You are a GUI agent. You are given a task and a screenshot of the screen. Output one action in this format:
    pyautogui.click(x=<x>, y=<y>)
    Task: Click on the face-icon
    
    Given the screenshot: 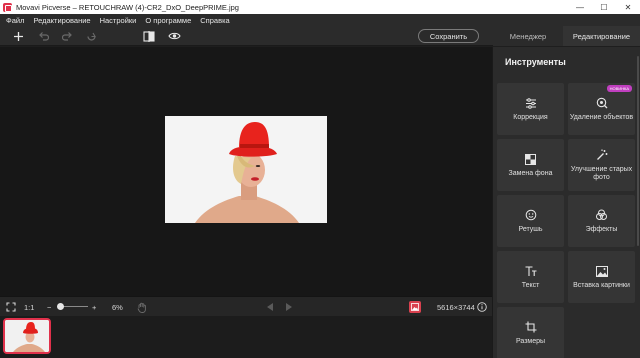 What is the action you would take?
    pyautogui.click(x=531, y=215)
    